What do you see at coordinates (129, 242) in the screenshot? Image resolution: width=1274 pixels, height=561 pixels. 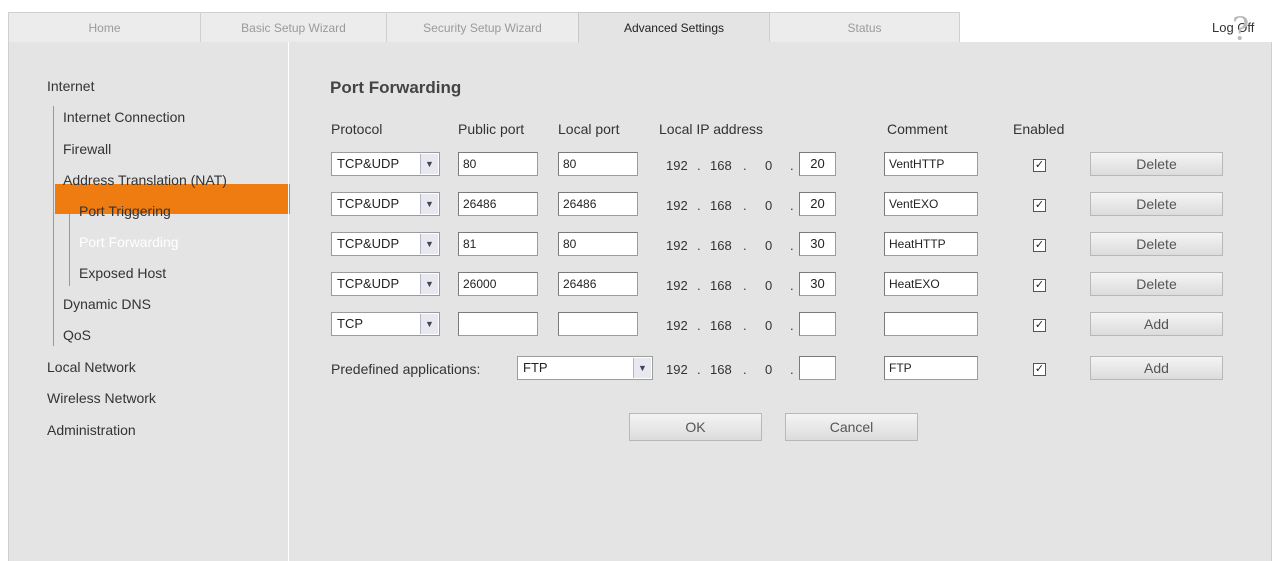 I see `sidebar-item-port-forwarding: Port Forwarding` at bounding box center [129, 242].